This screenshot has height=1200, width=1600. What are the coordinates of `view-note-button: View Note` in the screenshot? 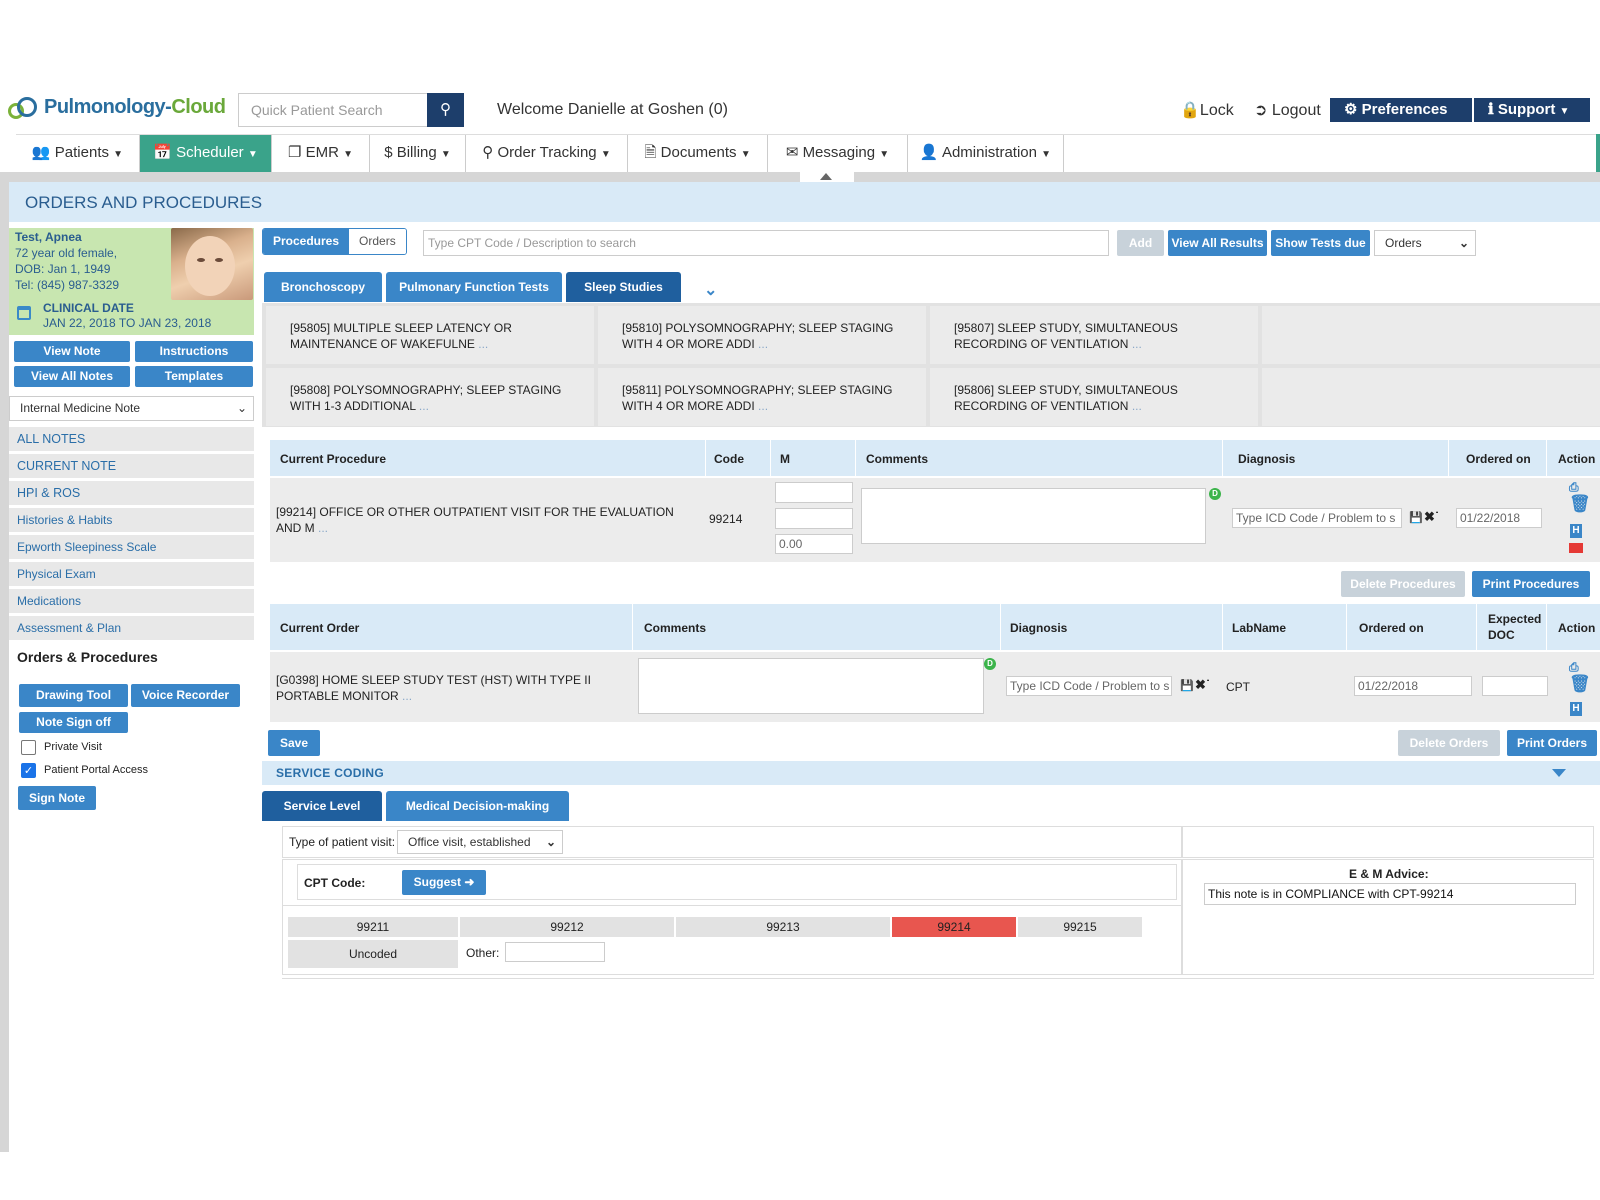 It's located at (72, 351).